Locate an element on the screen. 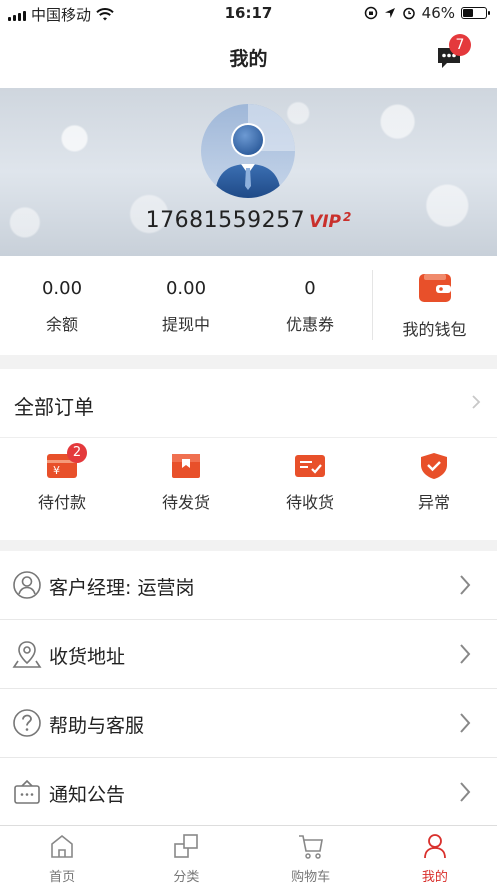 Image resolution: width=497 pixels, height=883 pixels. avatar-person-icon is located at coordinates (248, 151).